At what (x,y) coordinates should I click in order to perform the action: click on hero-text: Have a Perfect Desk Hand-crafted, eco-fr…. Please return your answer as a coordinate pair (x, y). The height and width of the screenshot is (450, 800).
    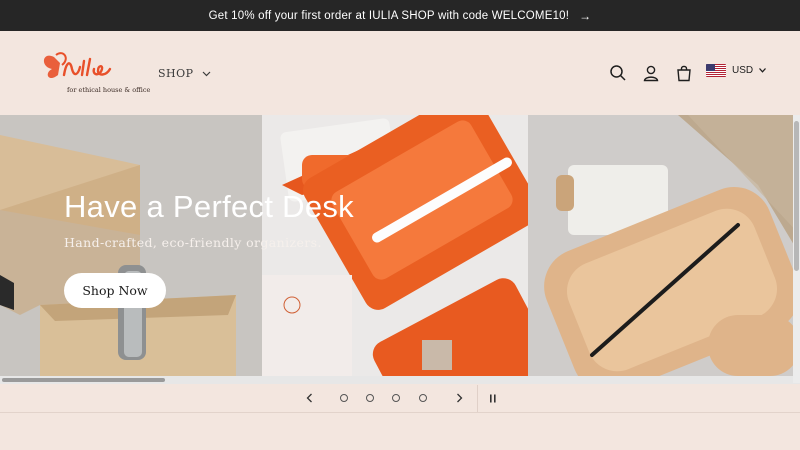
    Looking at the image, I should click on (209, 219).